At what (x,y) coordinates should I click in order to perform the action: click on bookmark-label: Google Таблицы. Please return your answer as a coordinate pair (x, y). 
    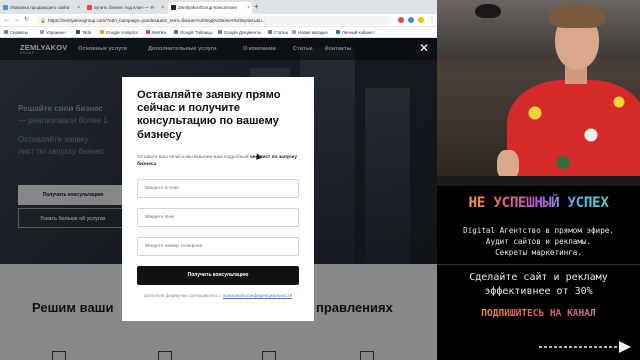
    Looking at the image, I should click on (196, 32).